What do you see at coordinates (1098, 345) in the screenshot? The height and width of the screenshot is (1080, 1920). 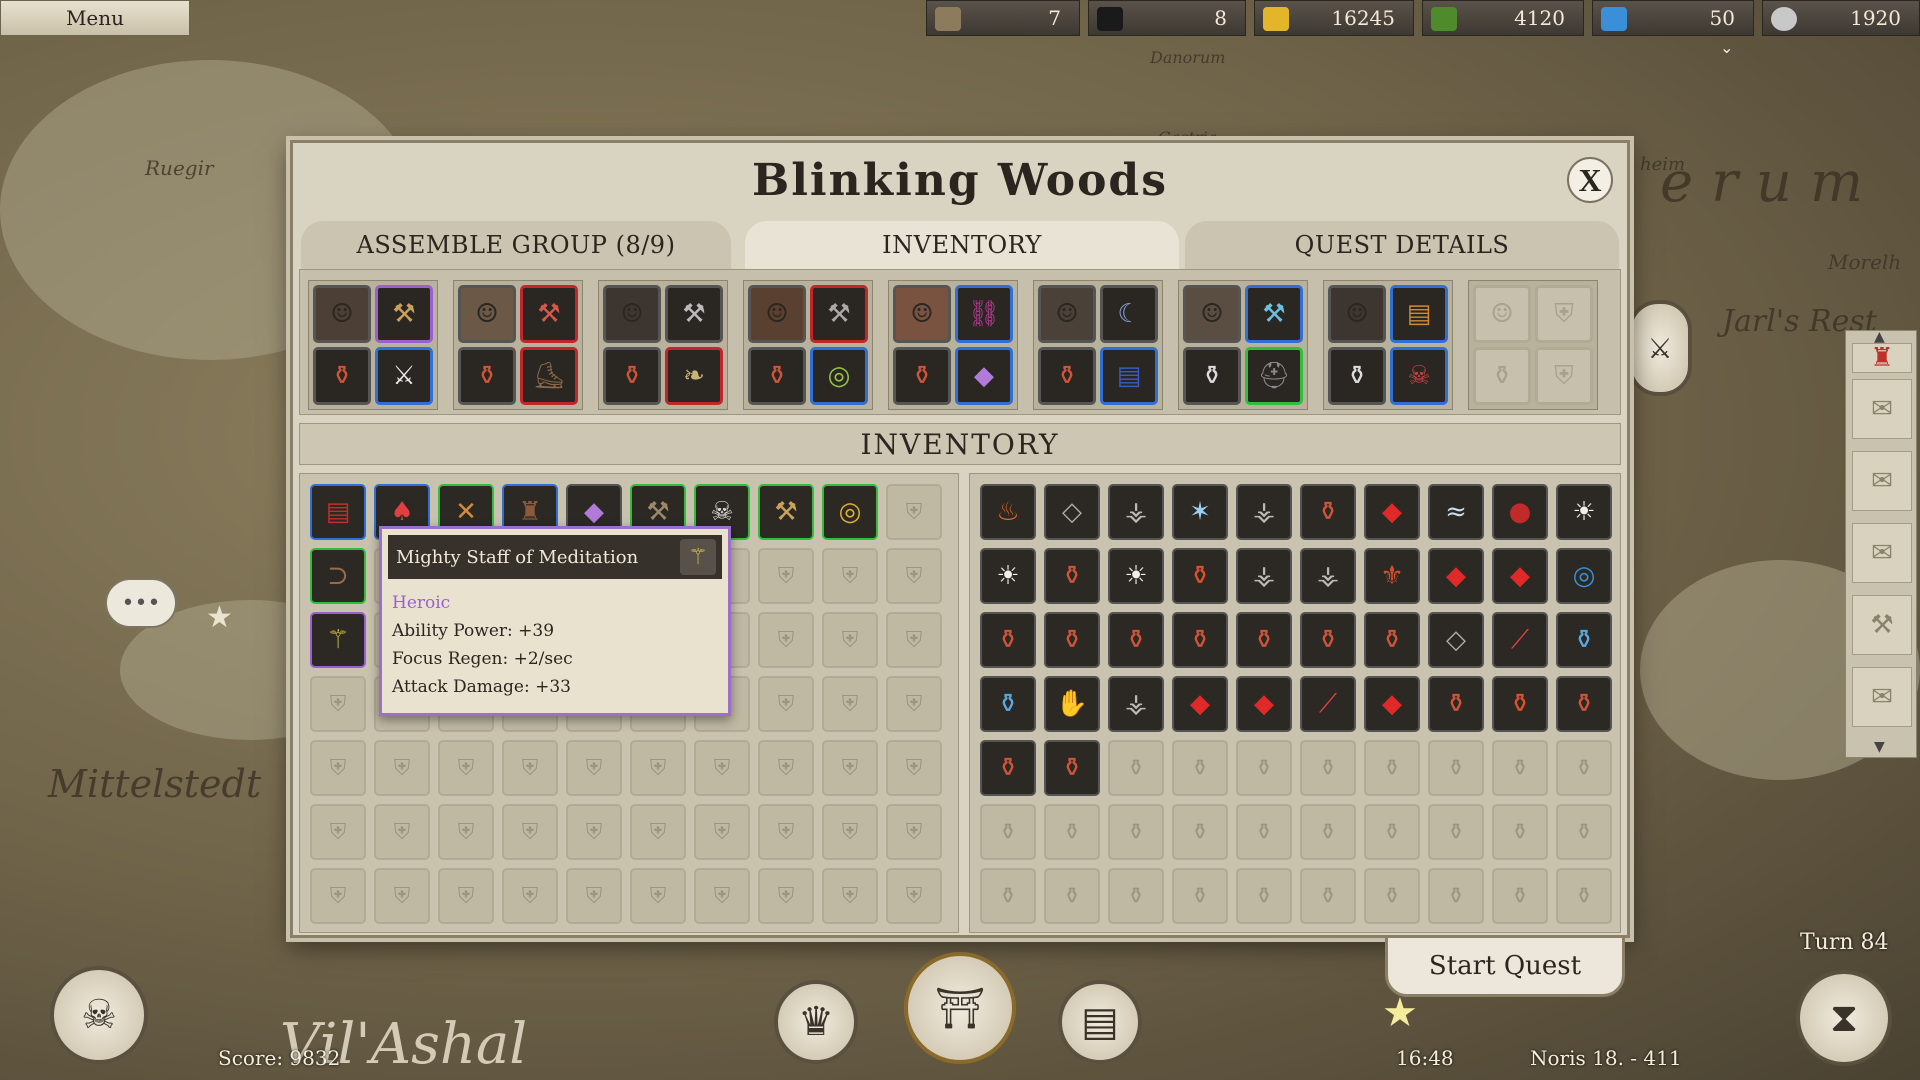 I see `member-card: ☺ ☾ ⚱ ▤` at bounding box center [1098, 345].